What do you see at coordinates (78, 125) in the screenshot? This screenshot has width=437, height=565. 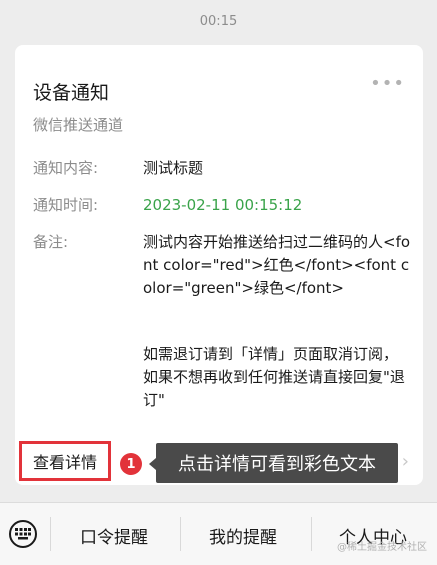 I see `card-subtitle: 微信推送通道` at bounding box center [78, 125].